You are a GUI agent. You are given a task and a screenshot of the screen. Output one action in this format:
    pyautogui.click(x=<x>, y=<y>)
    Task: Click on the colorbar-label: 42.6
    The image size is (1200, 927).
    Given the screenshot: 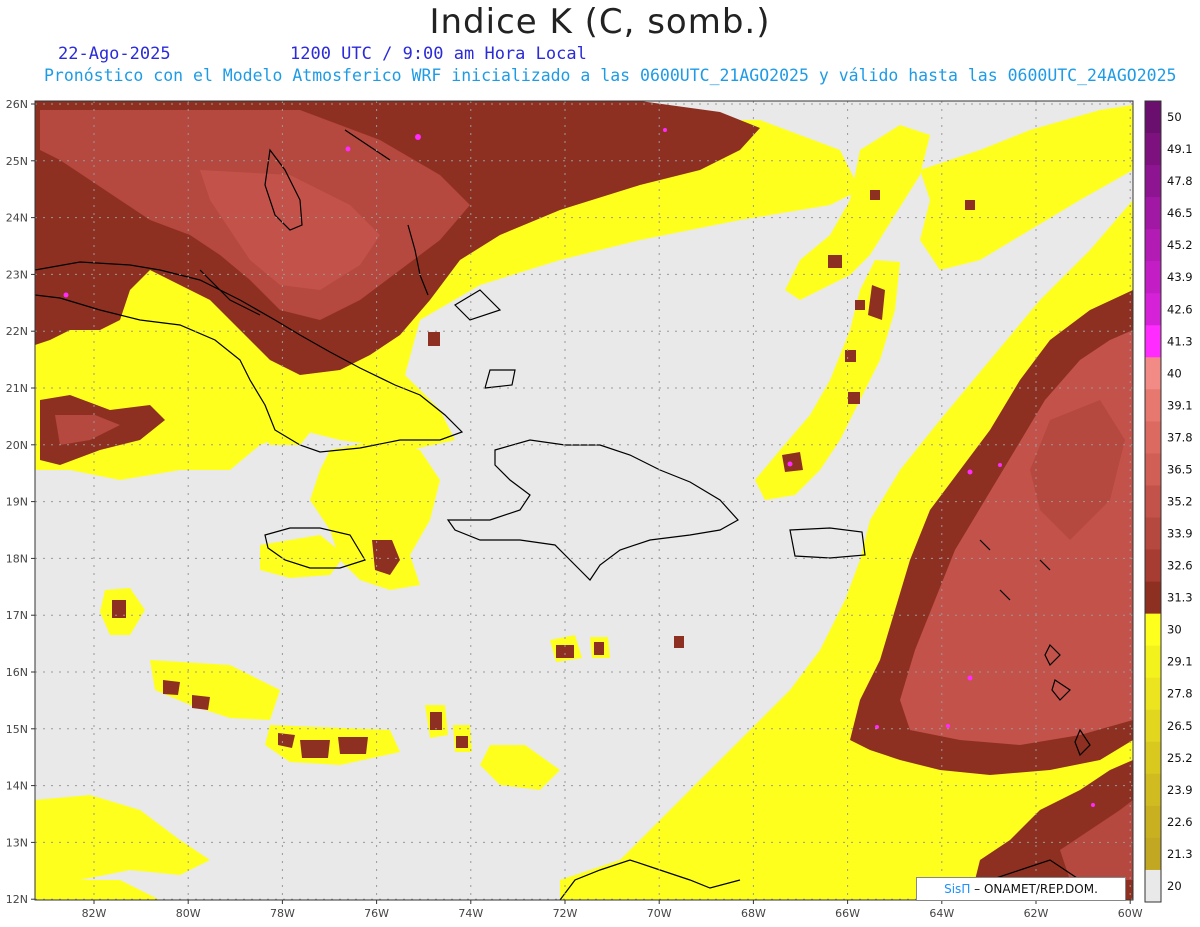 What is the action you would take?
    pyautogui.click(x=1180, y=309)
    